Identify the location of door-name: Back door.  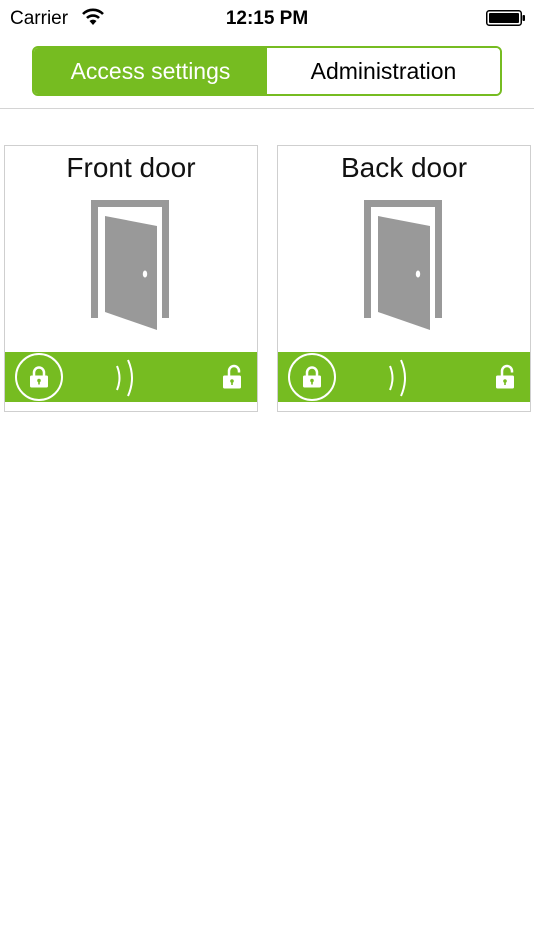
(404, 167).